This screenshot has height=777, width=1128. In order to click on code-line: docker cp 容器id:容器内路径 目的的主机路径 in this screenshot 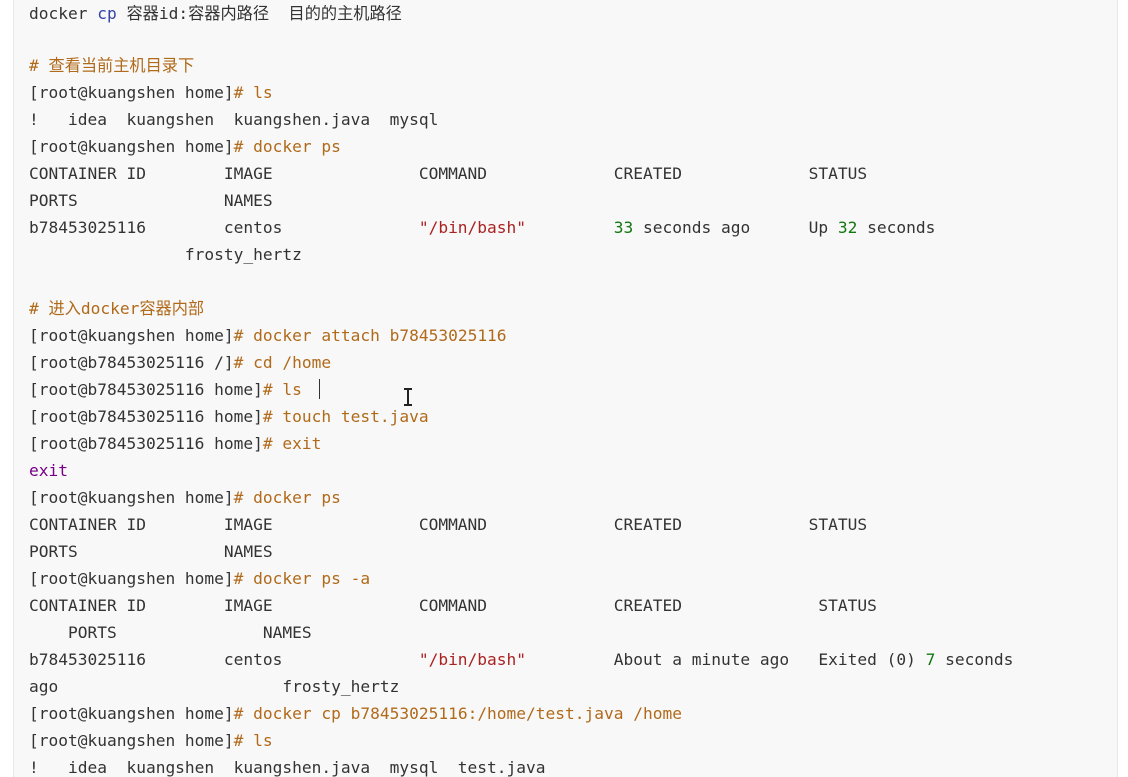, I will do `click(215, 13)`.